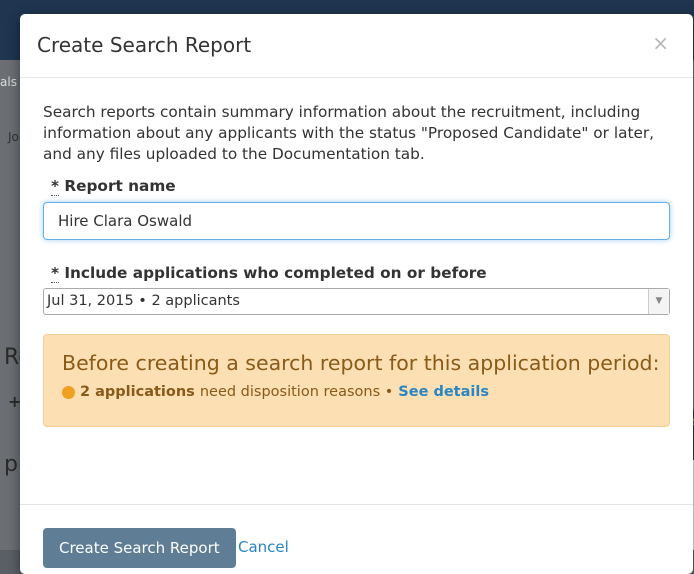  Describe the element at coordinates (443, 392) in the screenshot. I see `see-details-link: See details` at that location.